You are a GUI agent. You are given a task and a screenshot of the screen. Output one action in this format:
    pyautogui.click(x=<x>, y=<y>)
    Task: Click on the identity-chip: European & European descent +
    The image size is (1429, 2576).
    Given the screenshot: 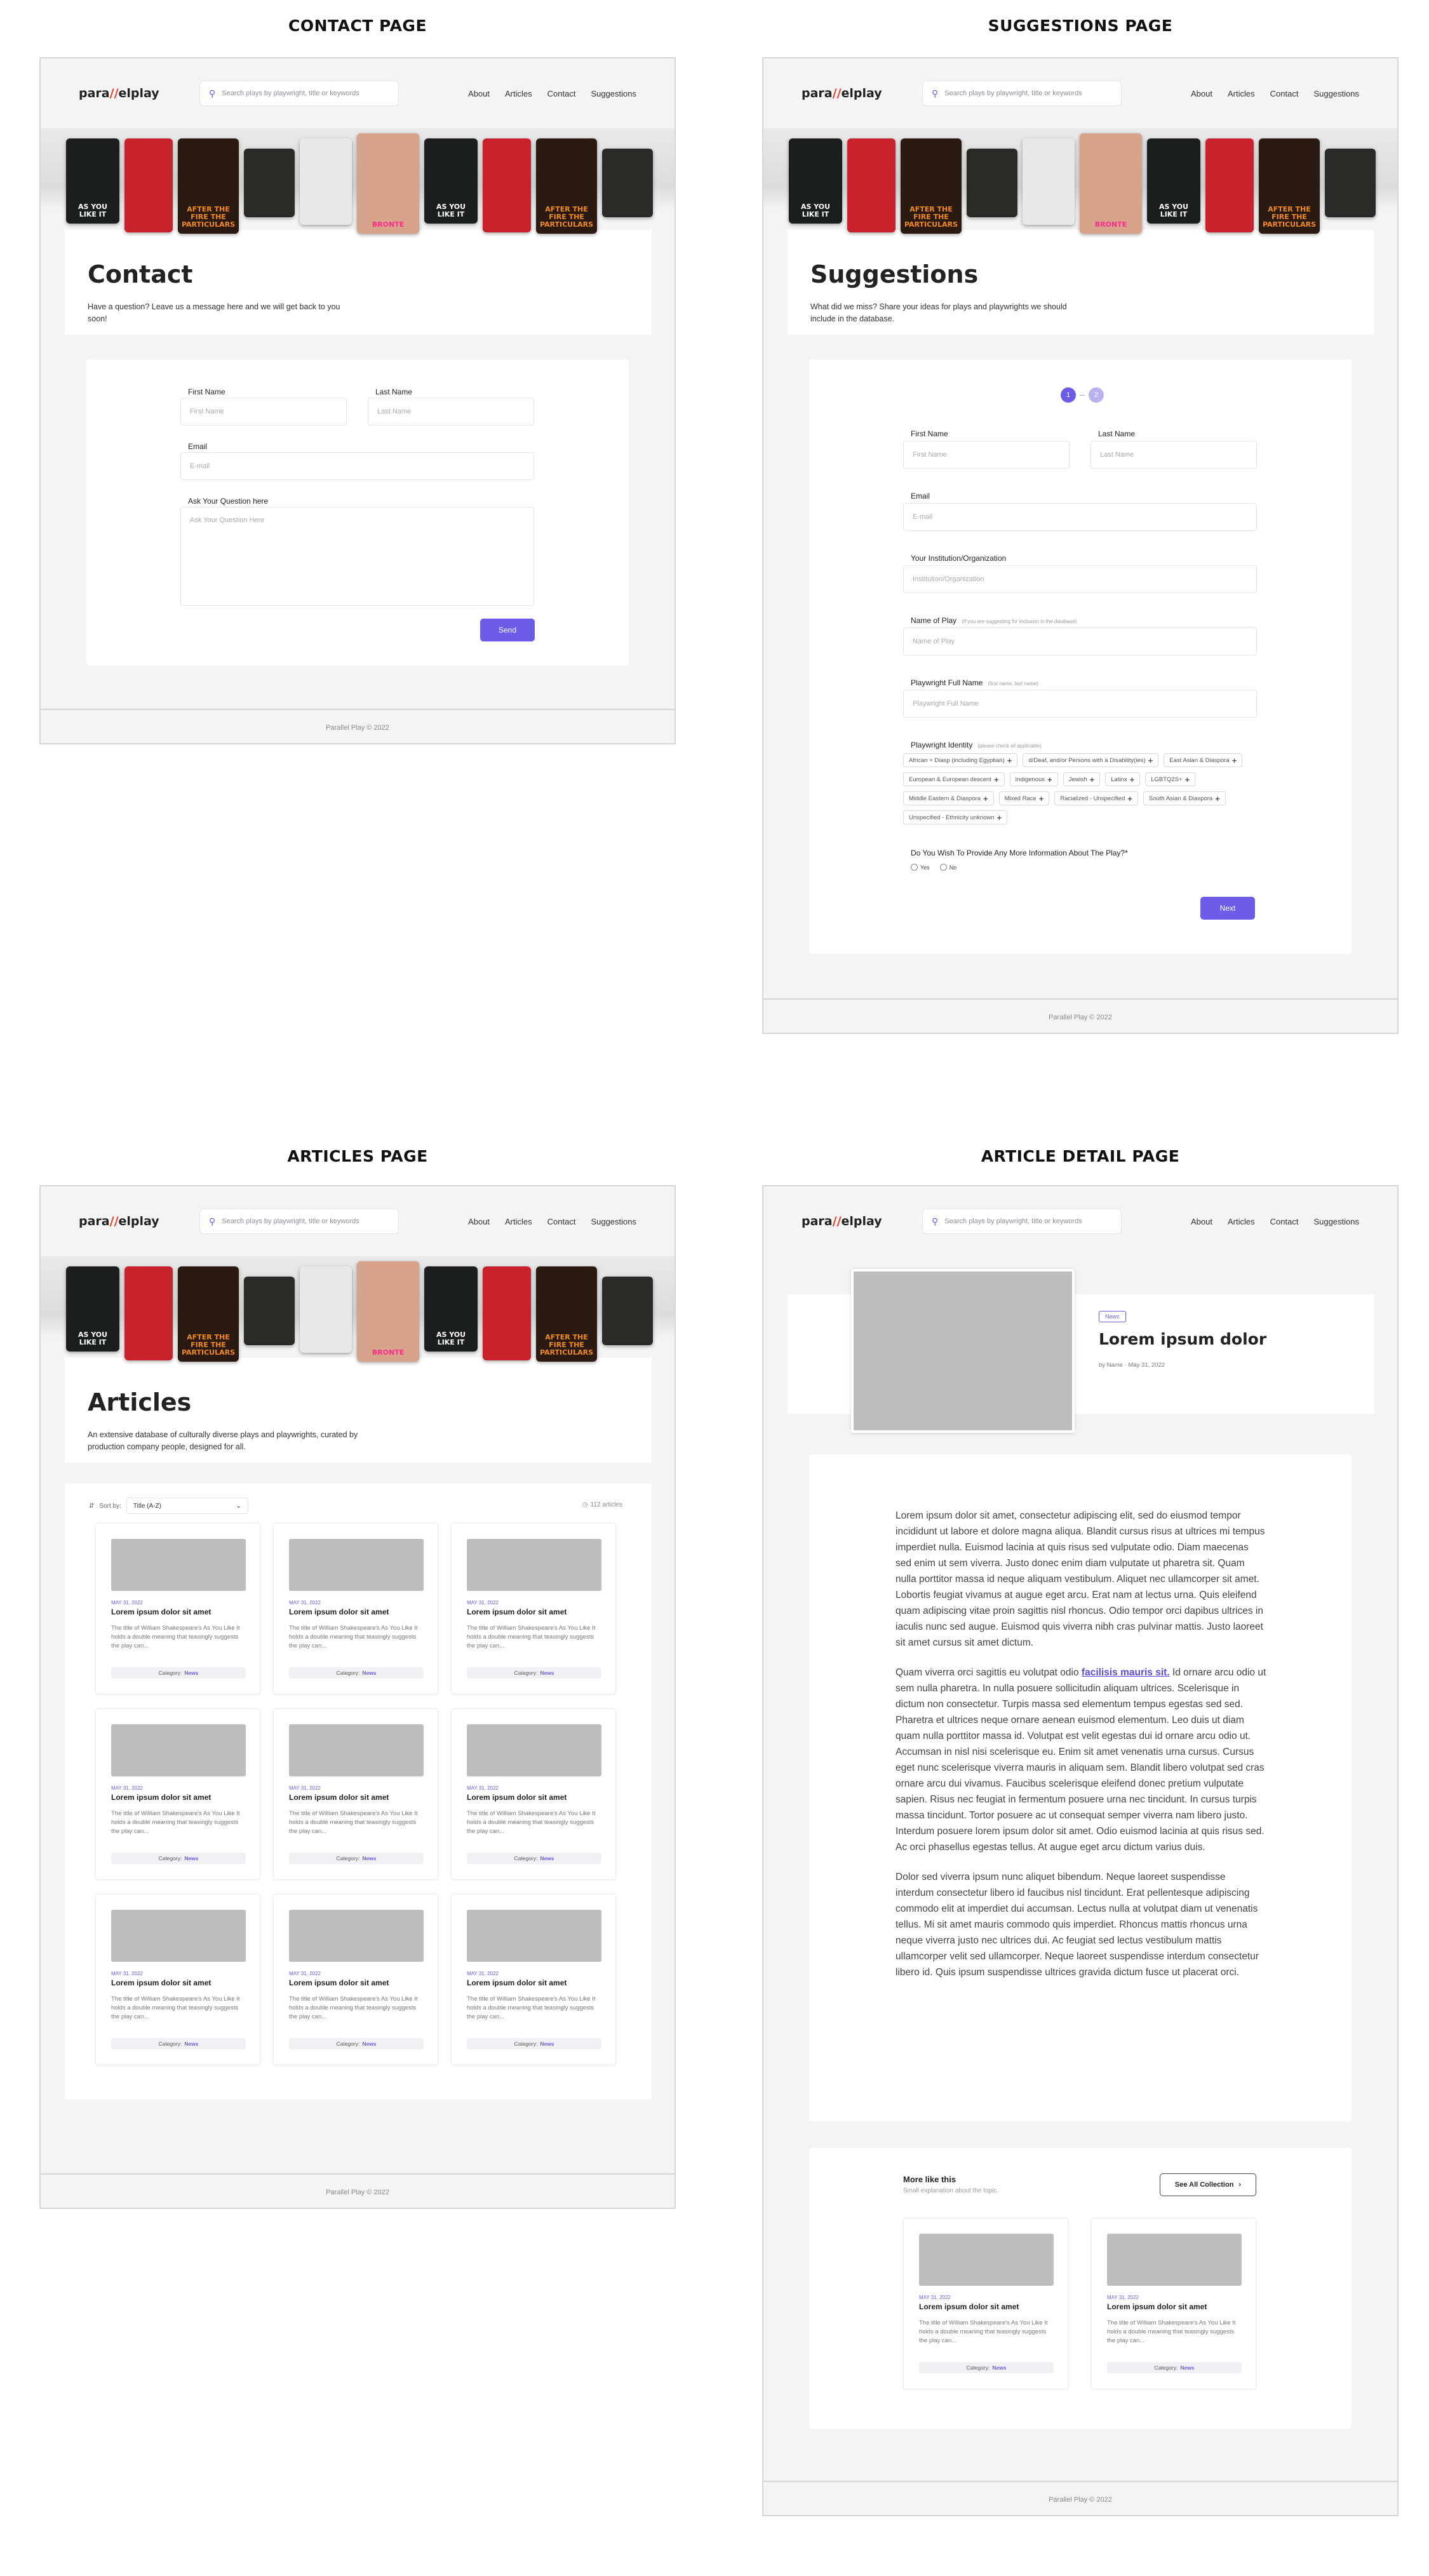 What is the action you would take?
    pyautogui.click(x=954, y=779)
    